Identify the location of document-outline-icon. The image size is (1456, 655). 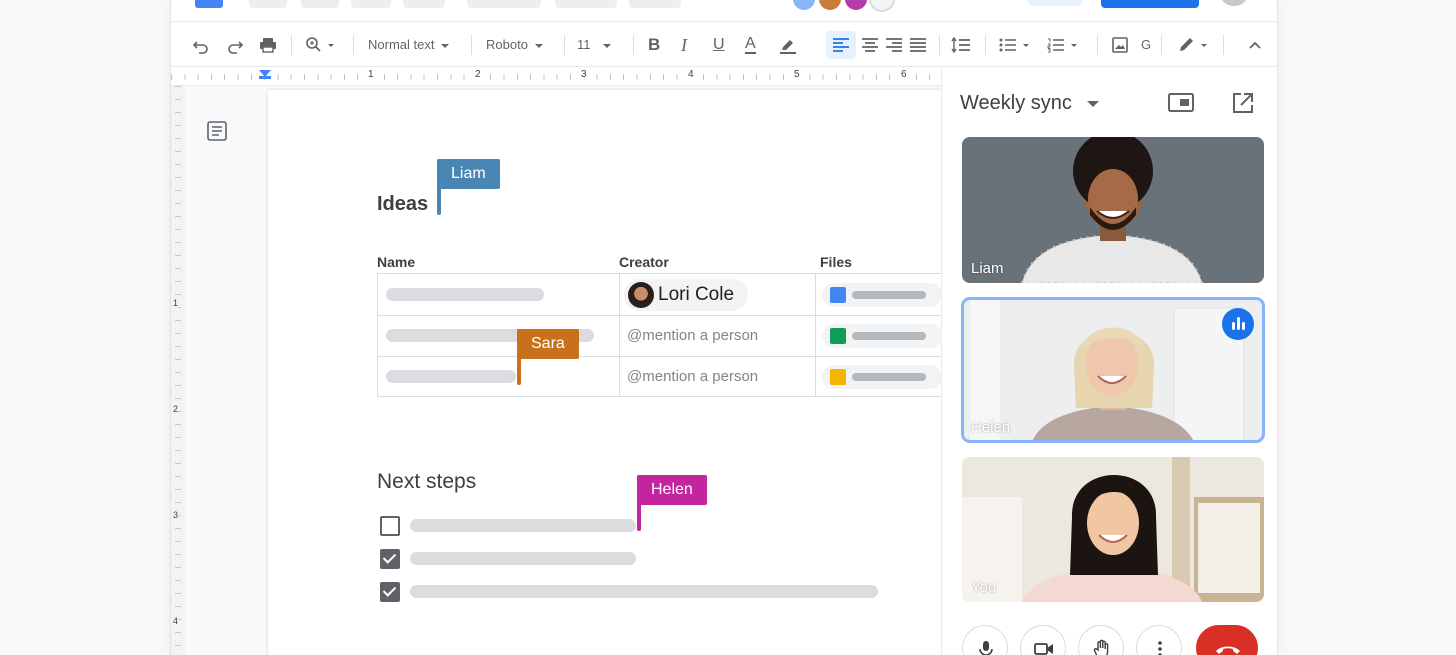
(217, 133).